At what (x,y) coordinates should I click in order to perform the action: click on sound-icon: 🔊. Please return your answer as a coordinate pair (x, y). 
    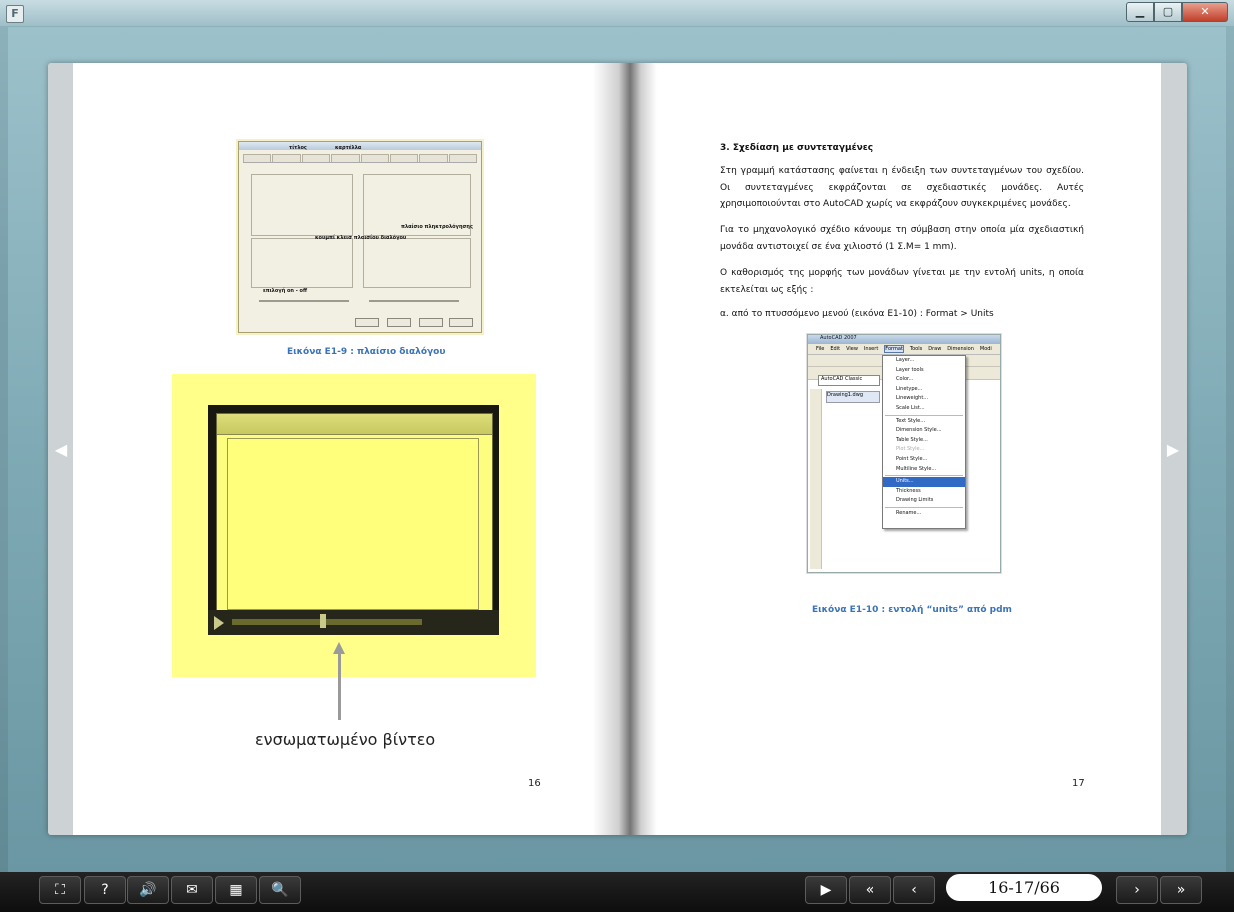
    Looking at the image, I should click on (148, 890).